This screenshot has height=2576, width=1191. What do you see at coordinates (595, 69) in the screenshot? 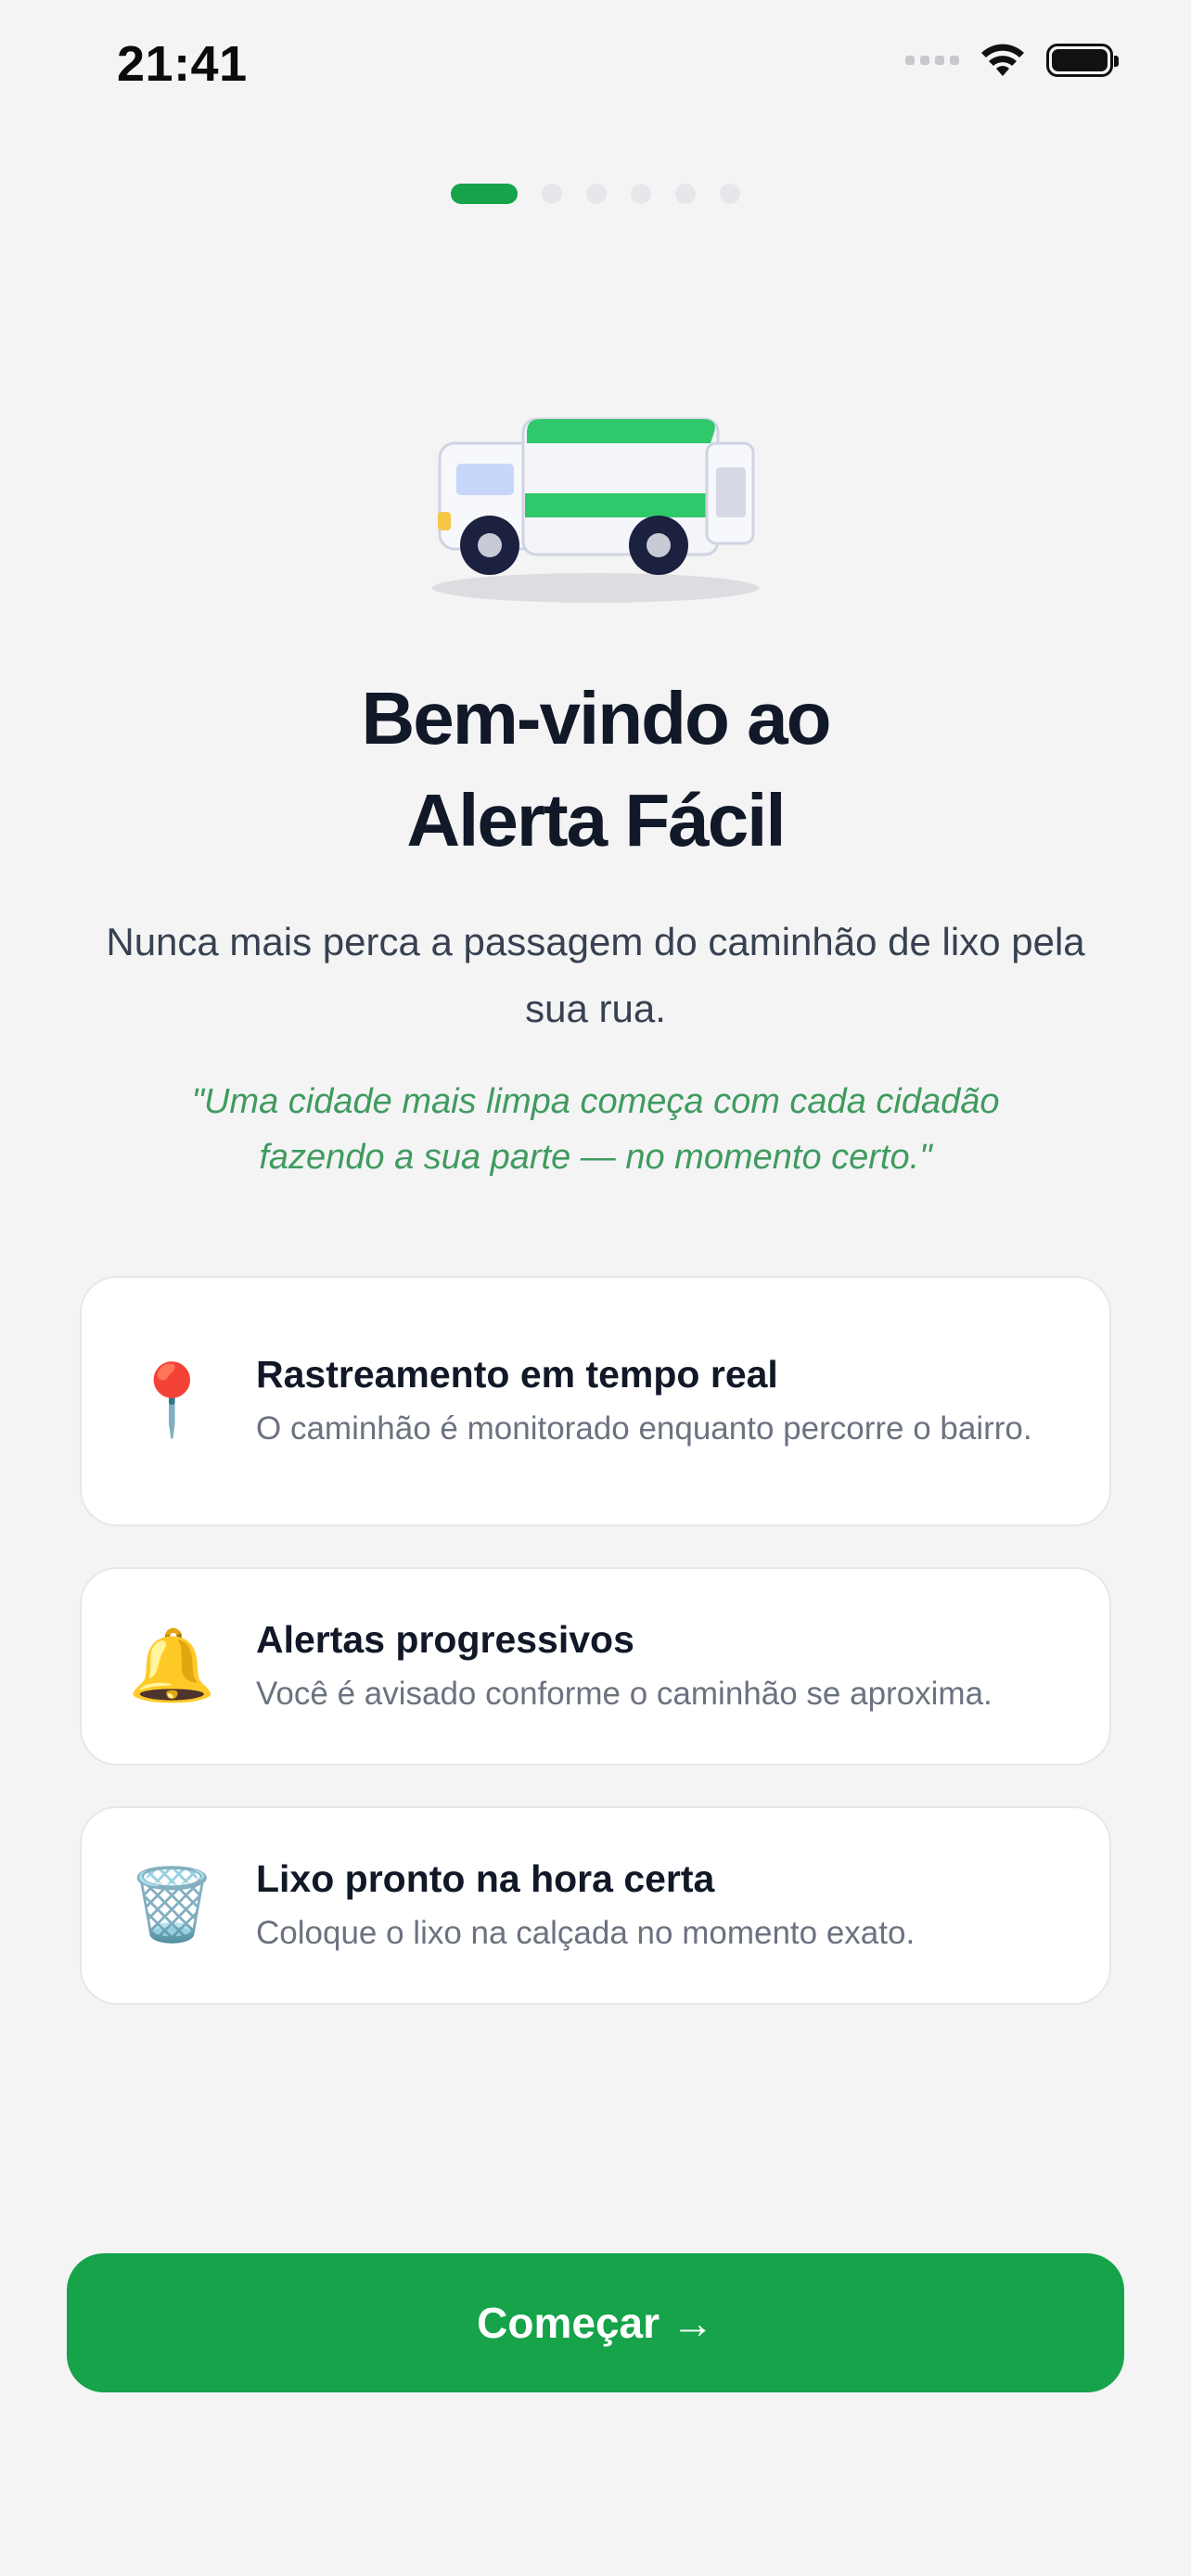
I see `status-bar: 21:41` at bounding box center [595, 69].